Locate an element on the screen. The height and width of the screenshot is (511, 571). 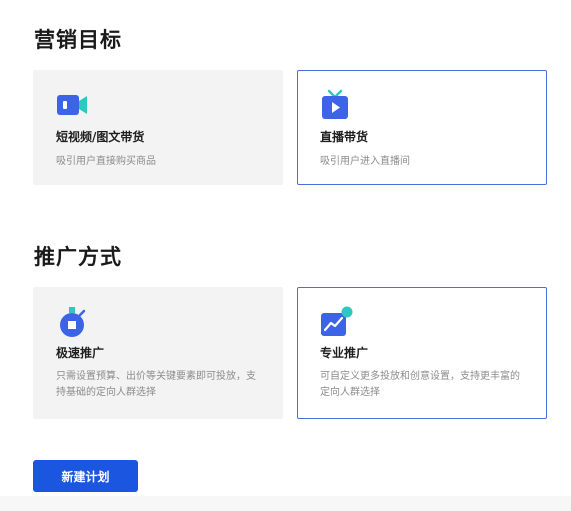
goal-card-desc: 吸引用户直接购买商品 is located at coordinates (106, 161).